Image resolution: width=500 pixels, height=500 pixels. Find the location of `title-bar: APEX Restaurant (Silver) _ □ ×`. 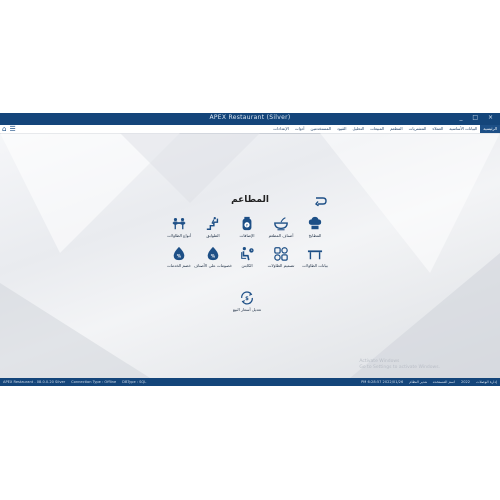

title-bar: APEX Restaurant (Silver) _ □ × is located at coordinates (250, 119).